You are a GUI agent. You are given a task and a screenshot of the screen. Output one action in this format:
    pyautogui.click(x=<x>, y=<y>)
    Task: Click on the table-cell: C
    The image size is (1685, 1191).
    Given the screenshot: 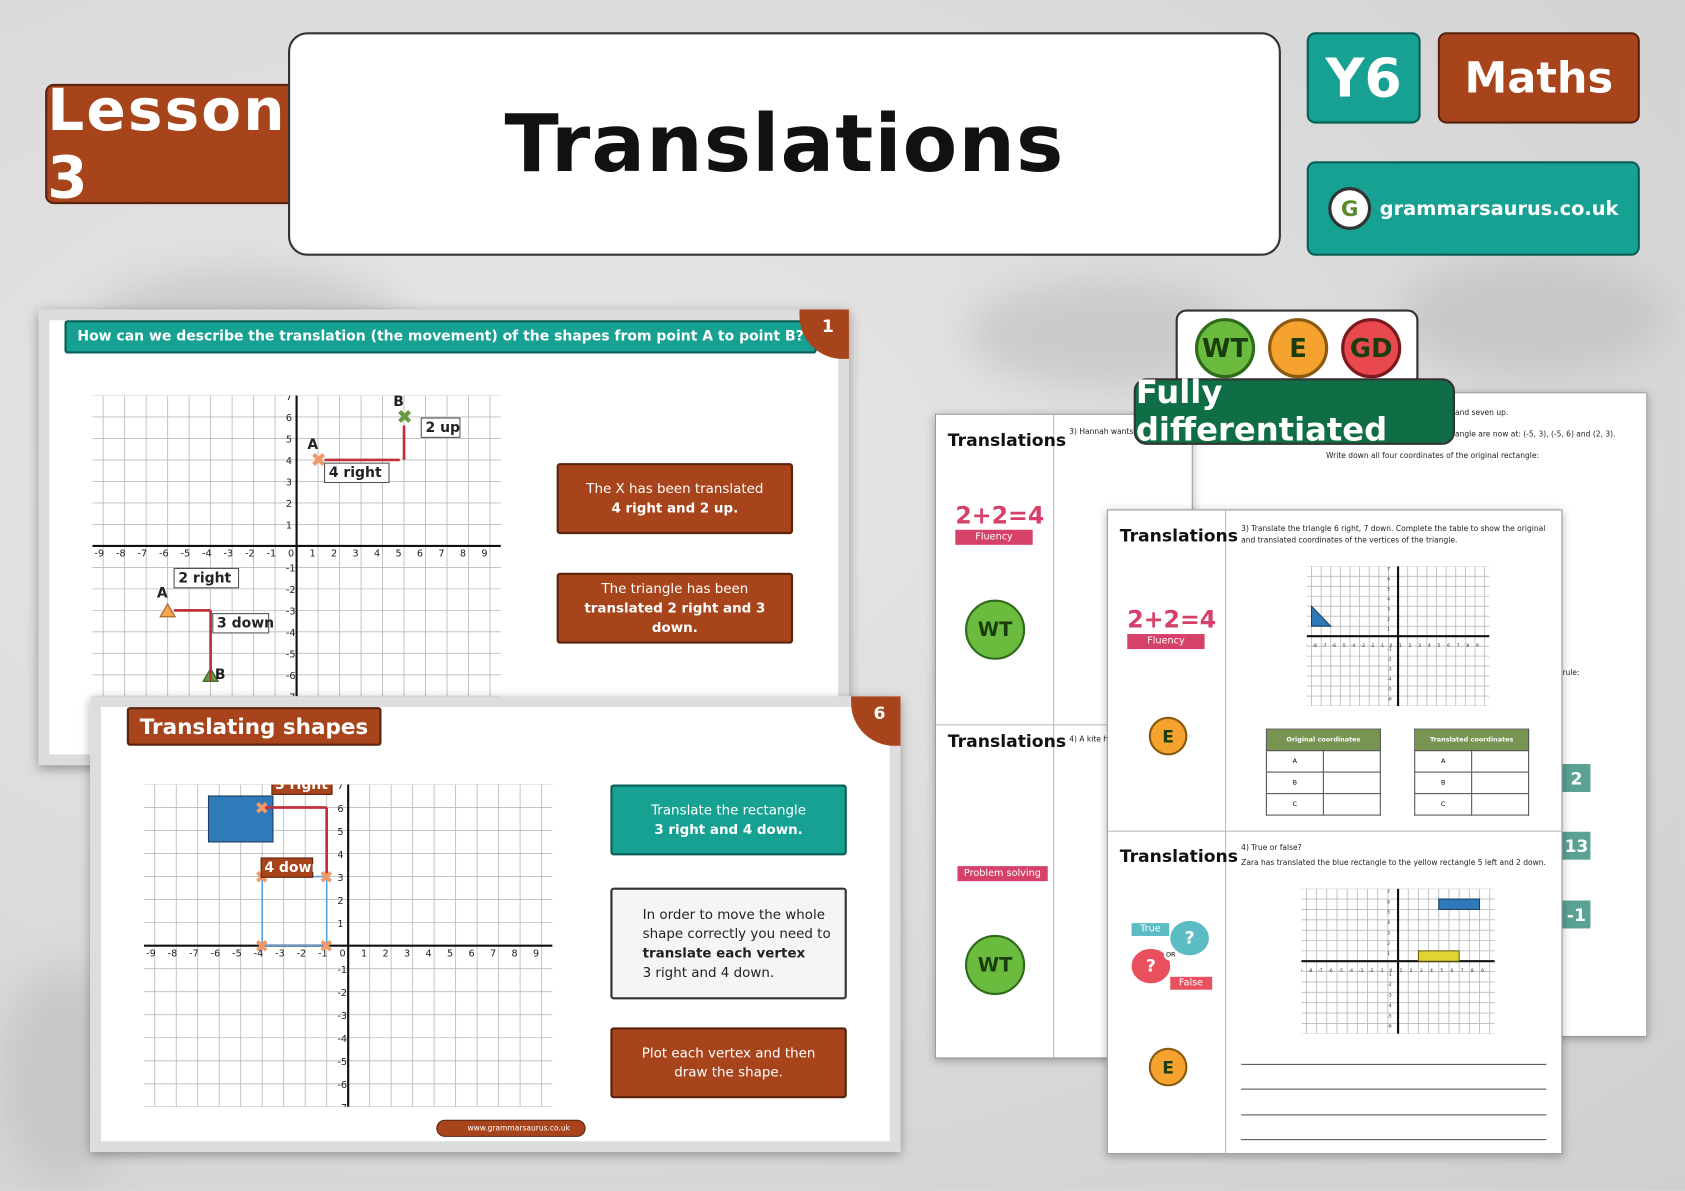 What is the action you would take?
    pyautogui.click(x=1443, y=804)
    